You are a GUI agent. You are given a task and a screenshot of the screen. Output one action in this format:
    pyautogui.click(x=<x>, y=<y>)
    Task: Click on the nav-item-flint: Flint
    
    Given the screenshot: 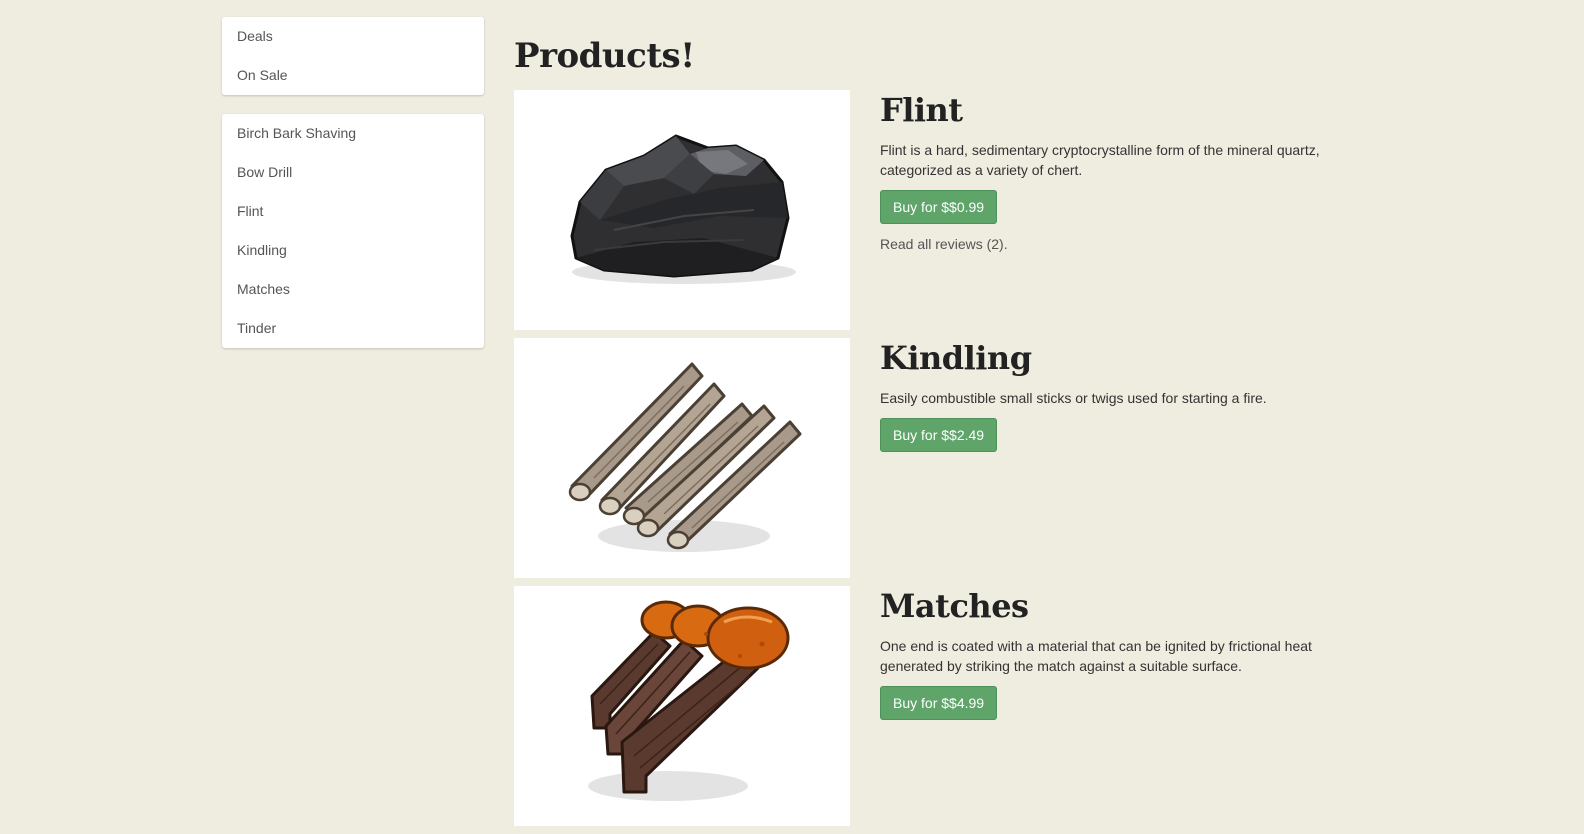 What is the action you would take?
    pyautogui.click(x=353, y=211)
    